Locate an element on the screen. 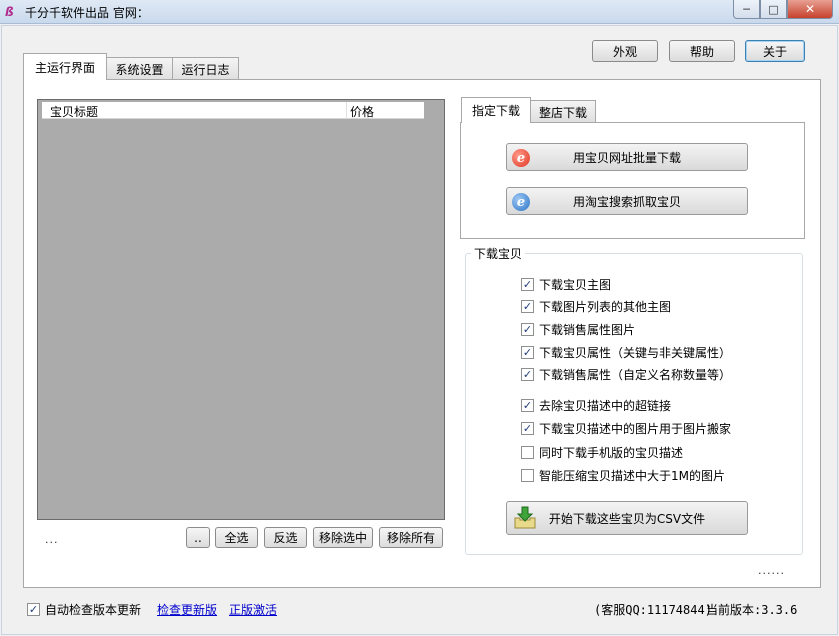 The width and height of the screenshot is (839, 636). option-item-attributes: ✓ 下载宝贝属性（关键与非关键属性） is located at coordinates (626, 352).